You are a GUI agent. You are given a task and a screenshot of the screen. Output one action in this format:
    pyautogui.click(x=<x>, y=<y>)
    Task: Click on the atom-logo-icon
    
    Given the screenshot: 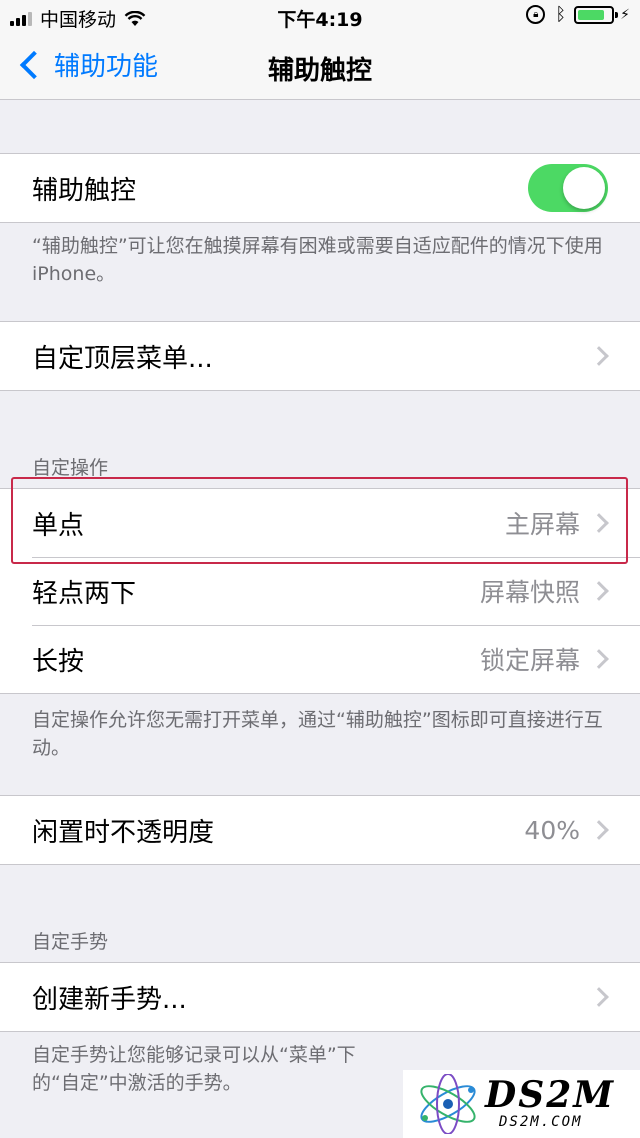 What is the action you would take?
    pyautogui.click(x=448, y=1104)
    